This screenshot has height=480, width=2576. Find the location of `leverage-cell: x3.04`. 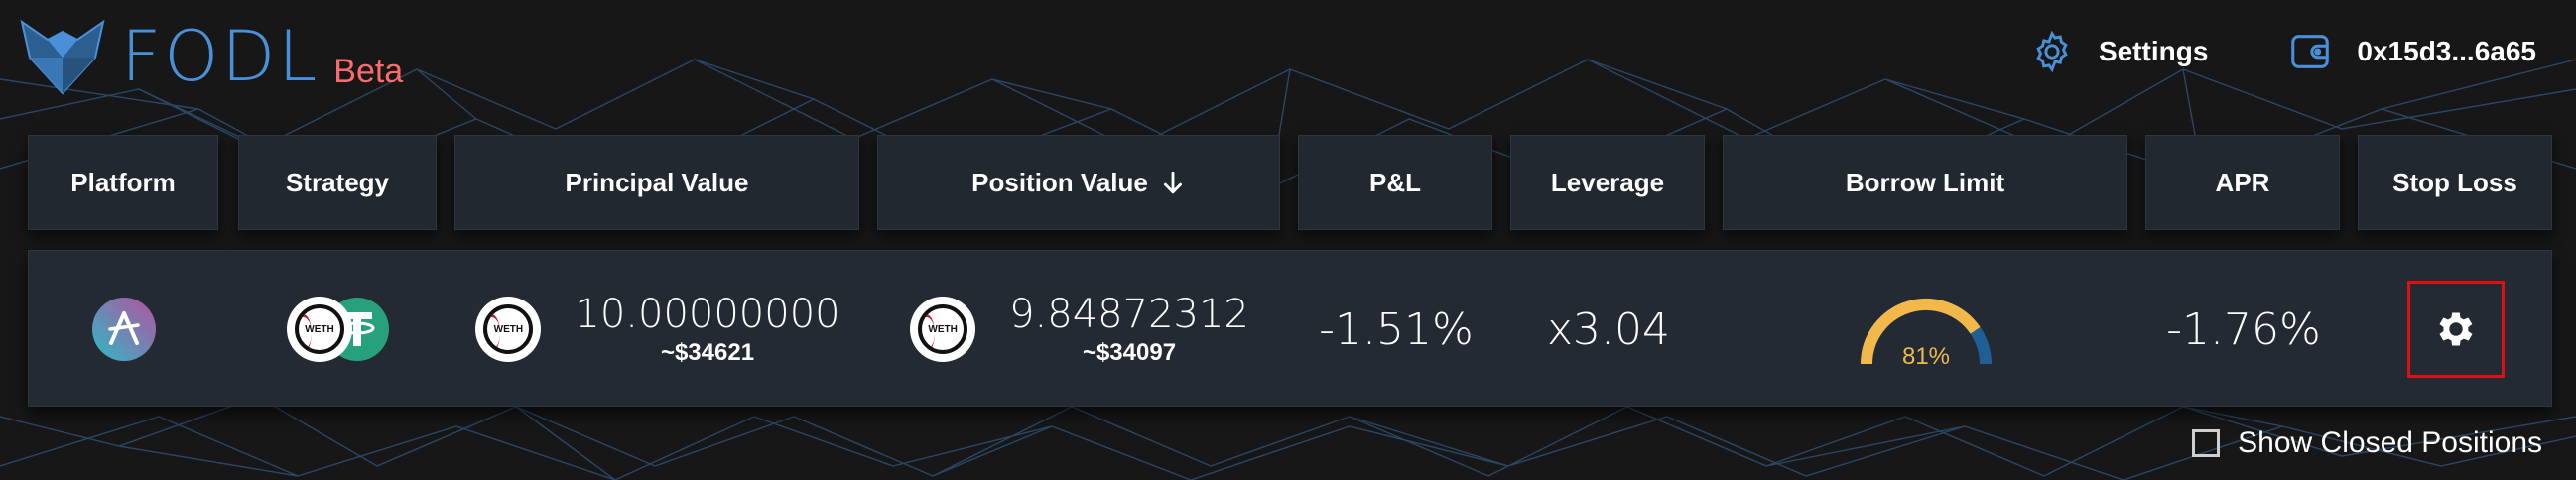

leverage-cell: x3.04 is located at coordinates (1609, 329).